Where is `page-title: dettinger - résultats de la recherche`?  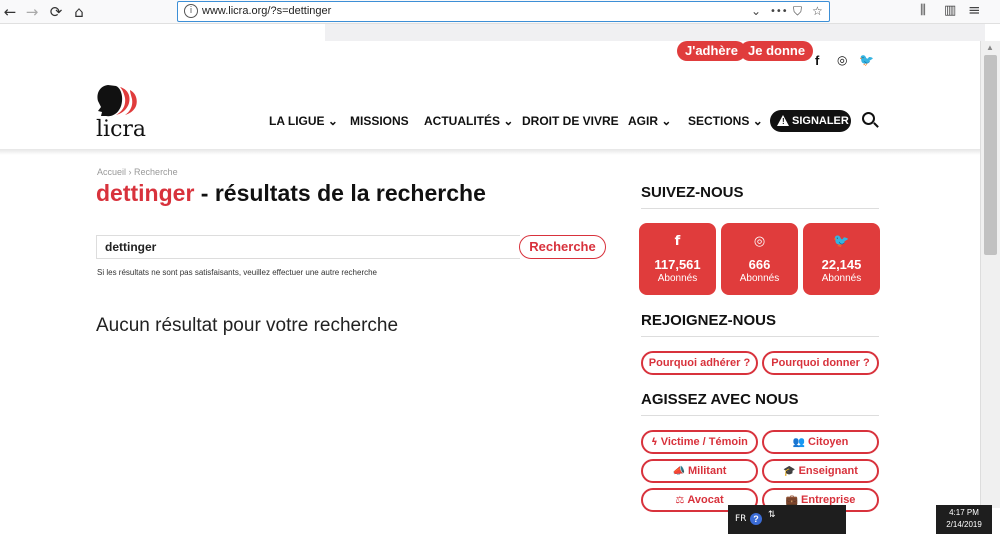 page-title: dettinger - résultats de la recherche is located at coordinates (291, 193).